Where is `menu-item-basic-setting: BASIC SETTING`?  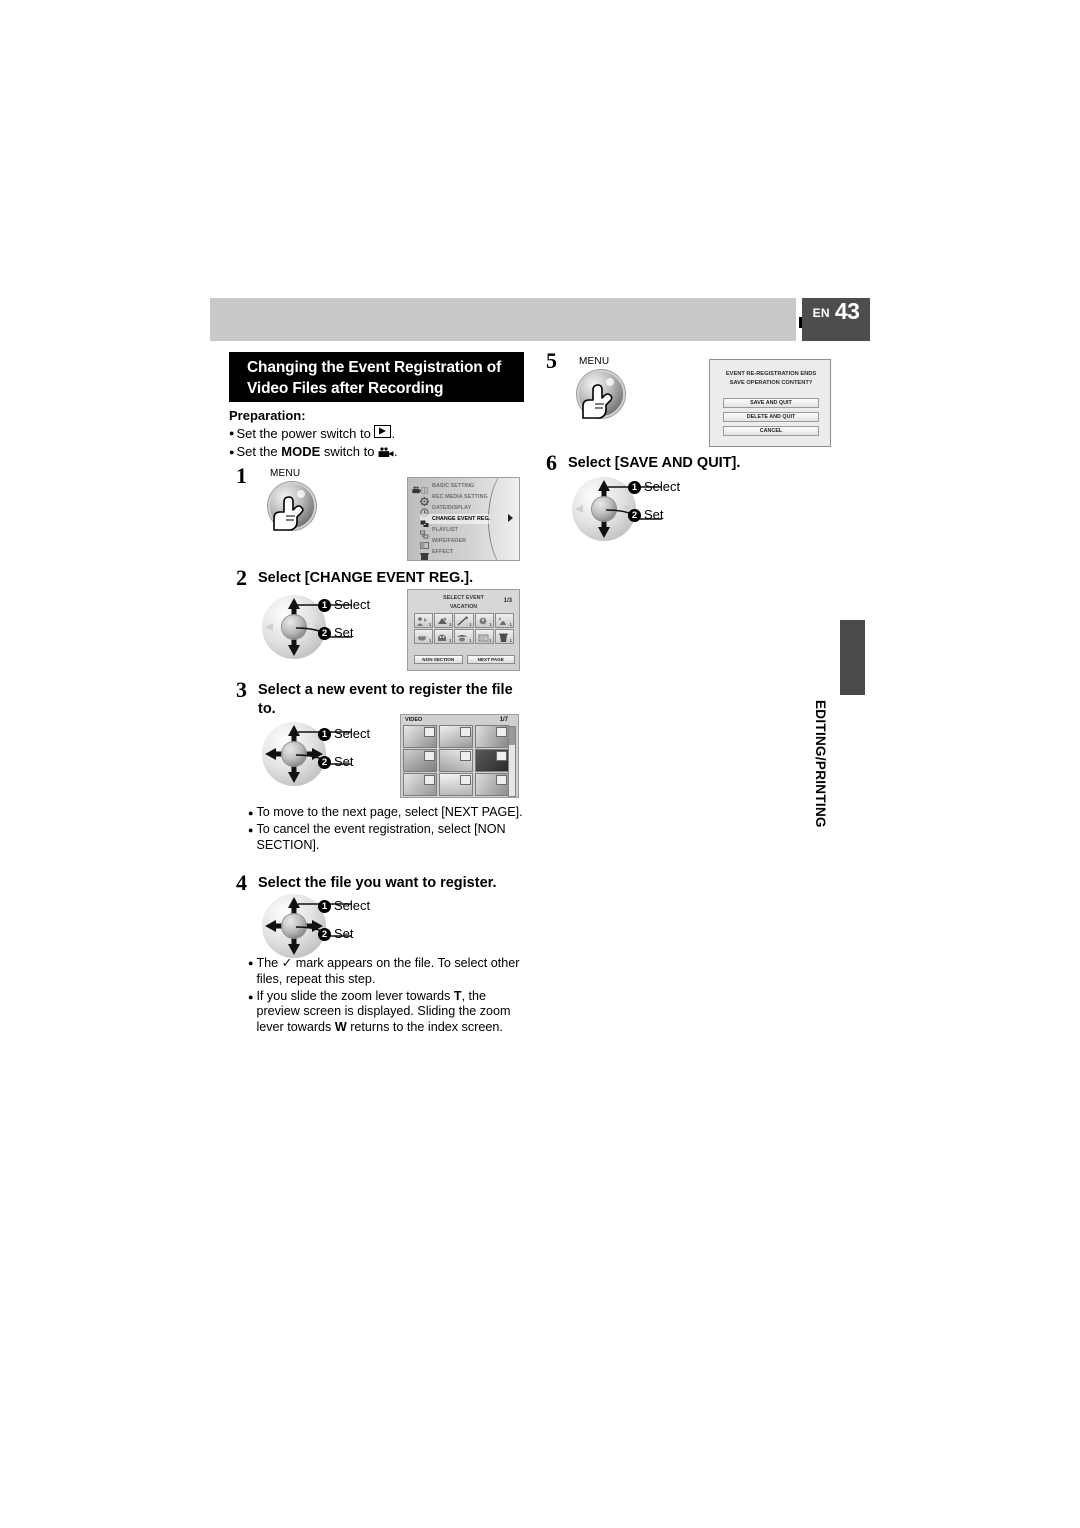
menu-item-basic-setting: BASIC SETTING is located at coordinates (447, 487).